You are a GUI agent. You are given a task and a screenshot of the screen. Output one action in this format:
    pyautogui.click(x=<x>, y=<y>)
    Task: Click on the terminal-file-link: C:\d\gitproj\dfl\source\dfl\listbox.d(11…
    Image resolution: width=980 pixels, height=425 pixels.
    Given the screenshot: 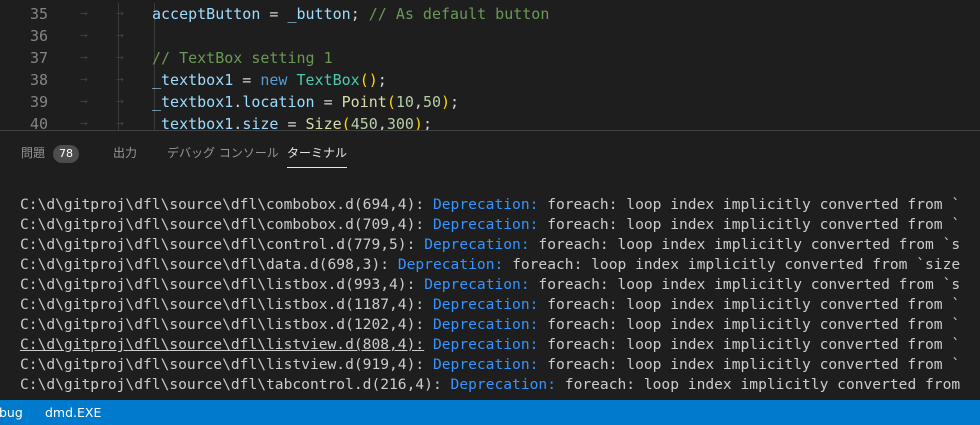 What is the action you would take?
    pyautogui.click(x=222, y=304)
    